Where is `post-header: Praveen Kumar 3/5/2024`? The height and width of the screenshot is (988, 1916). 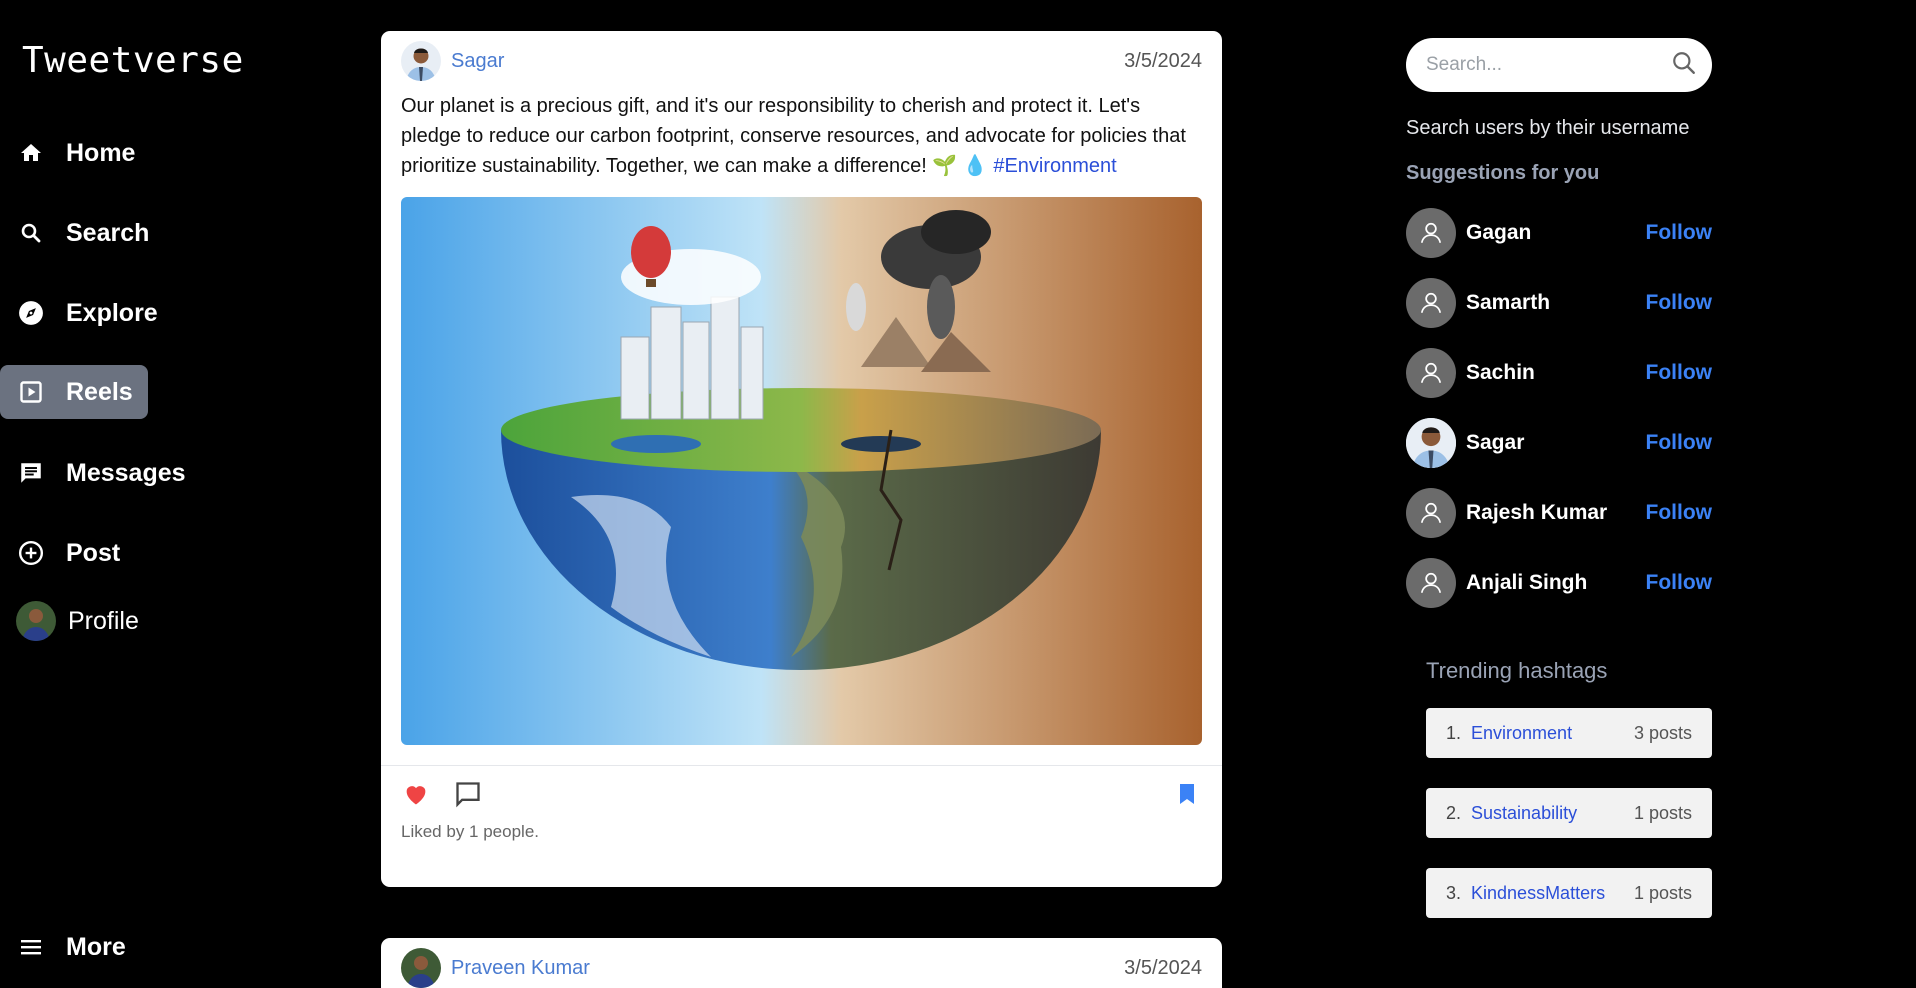
post-header: Praveen Kumar 3/5/2024 is located at coordinates (801, 963).